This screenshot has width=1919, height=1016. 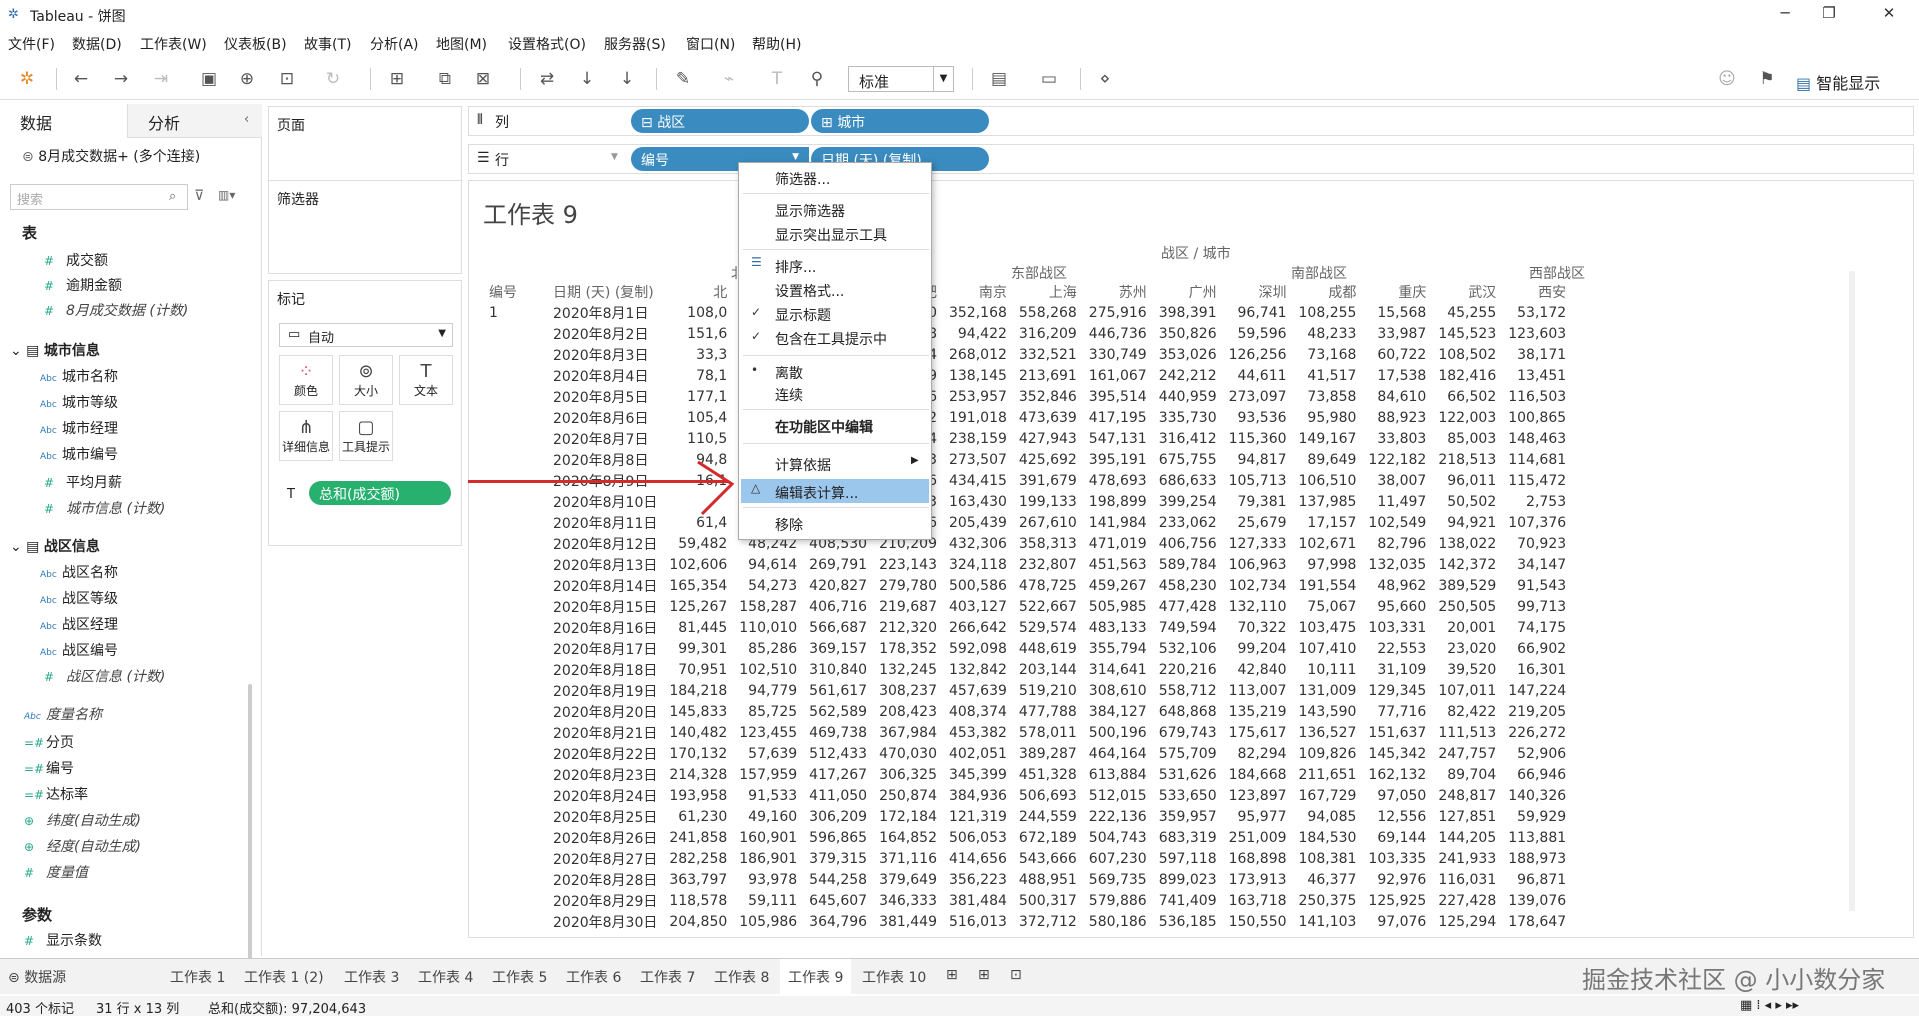 What do you see at coordinates (1537, 333) in the screenshot?
I see `value-cell: 123,603` at bounding box center [1537, 333].